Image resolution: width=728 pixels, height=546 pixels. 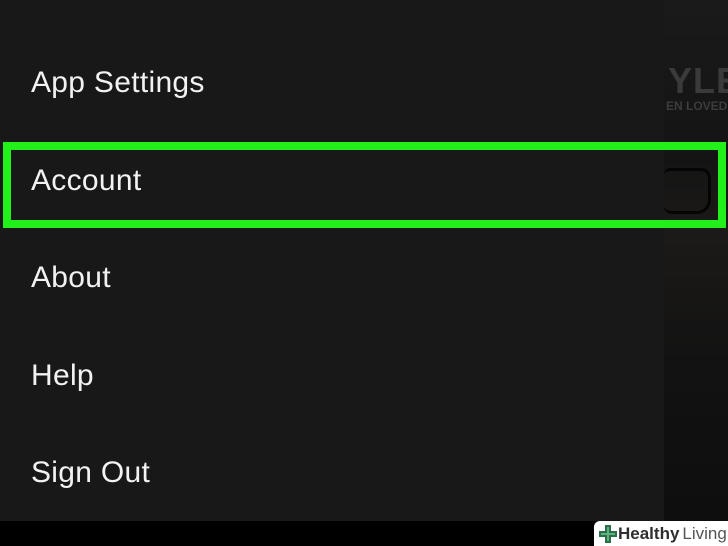 What do you see at coordinates (332, 181) in the screenshot?
I see `menu-item-account: Account` at bounding box center [332, 181].